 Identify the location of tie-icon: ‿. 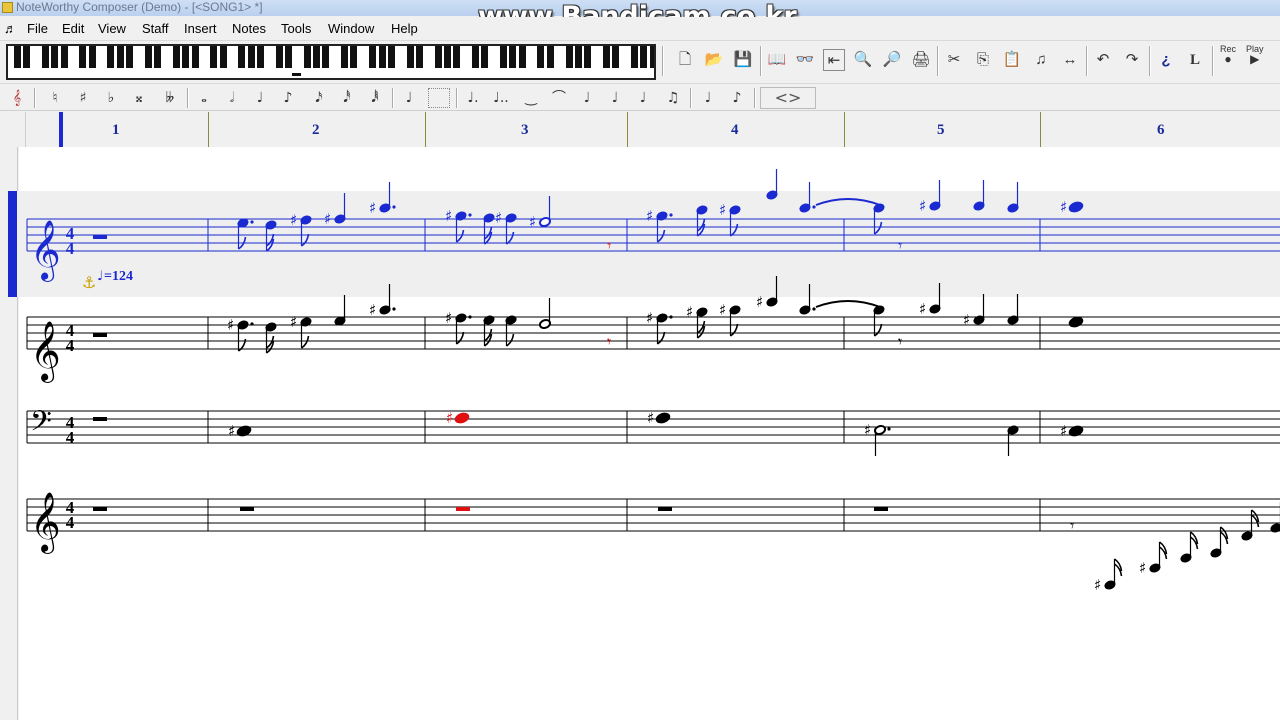
(531, 98).